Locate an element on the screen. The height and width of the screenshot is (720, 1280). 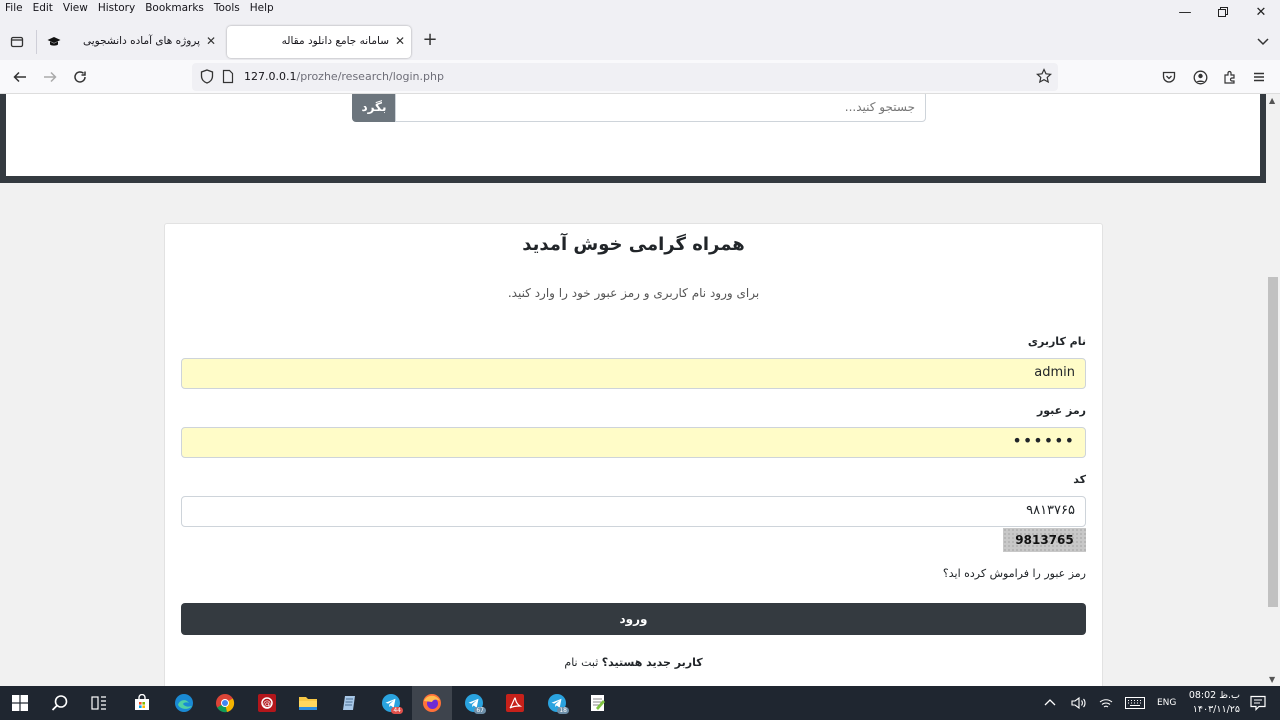
register-row: کاربر جدید هستید؟ ثبت نام is located at coordinates (633, 662).